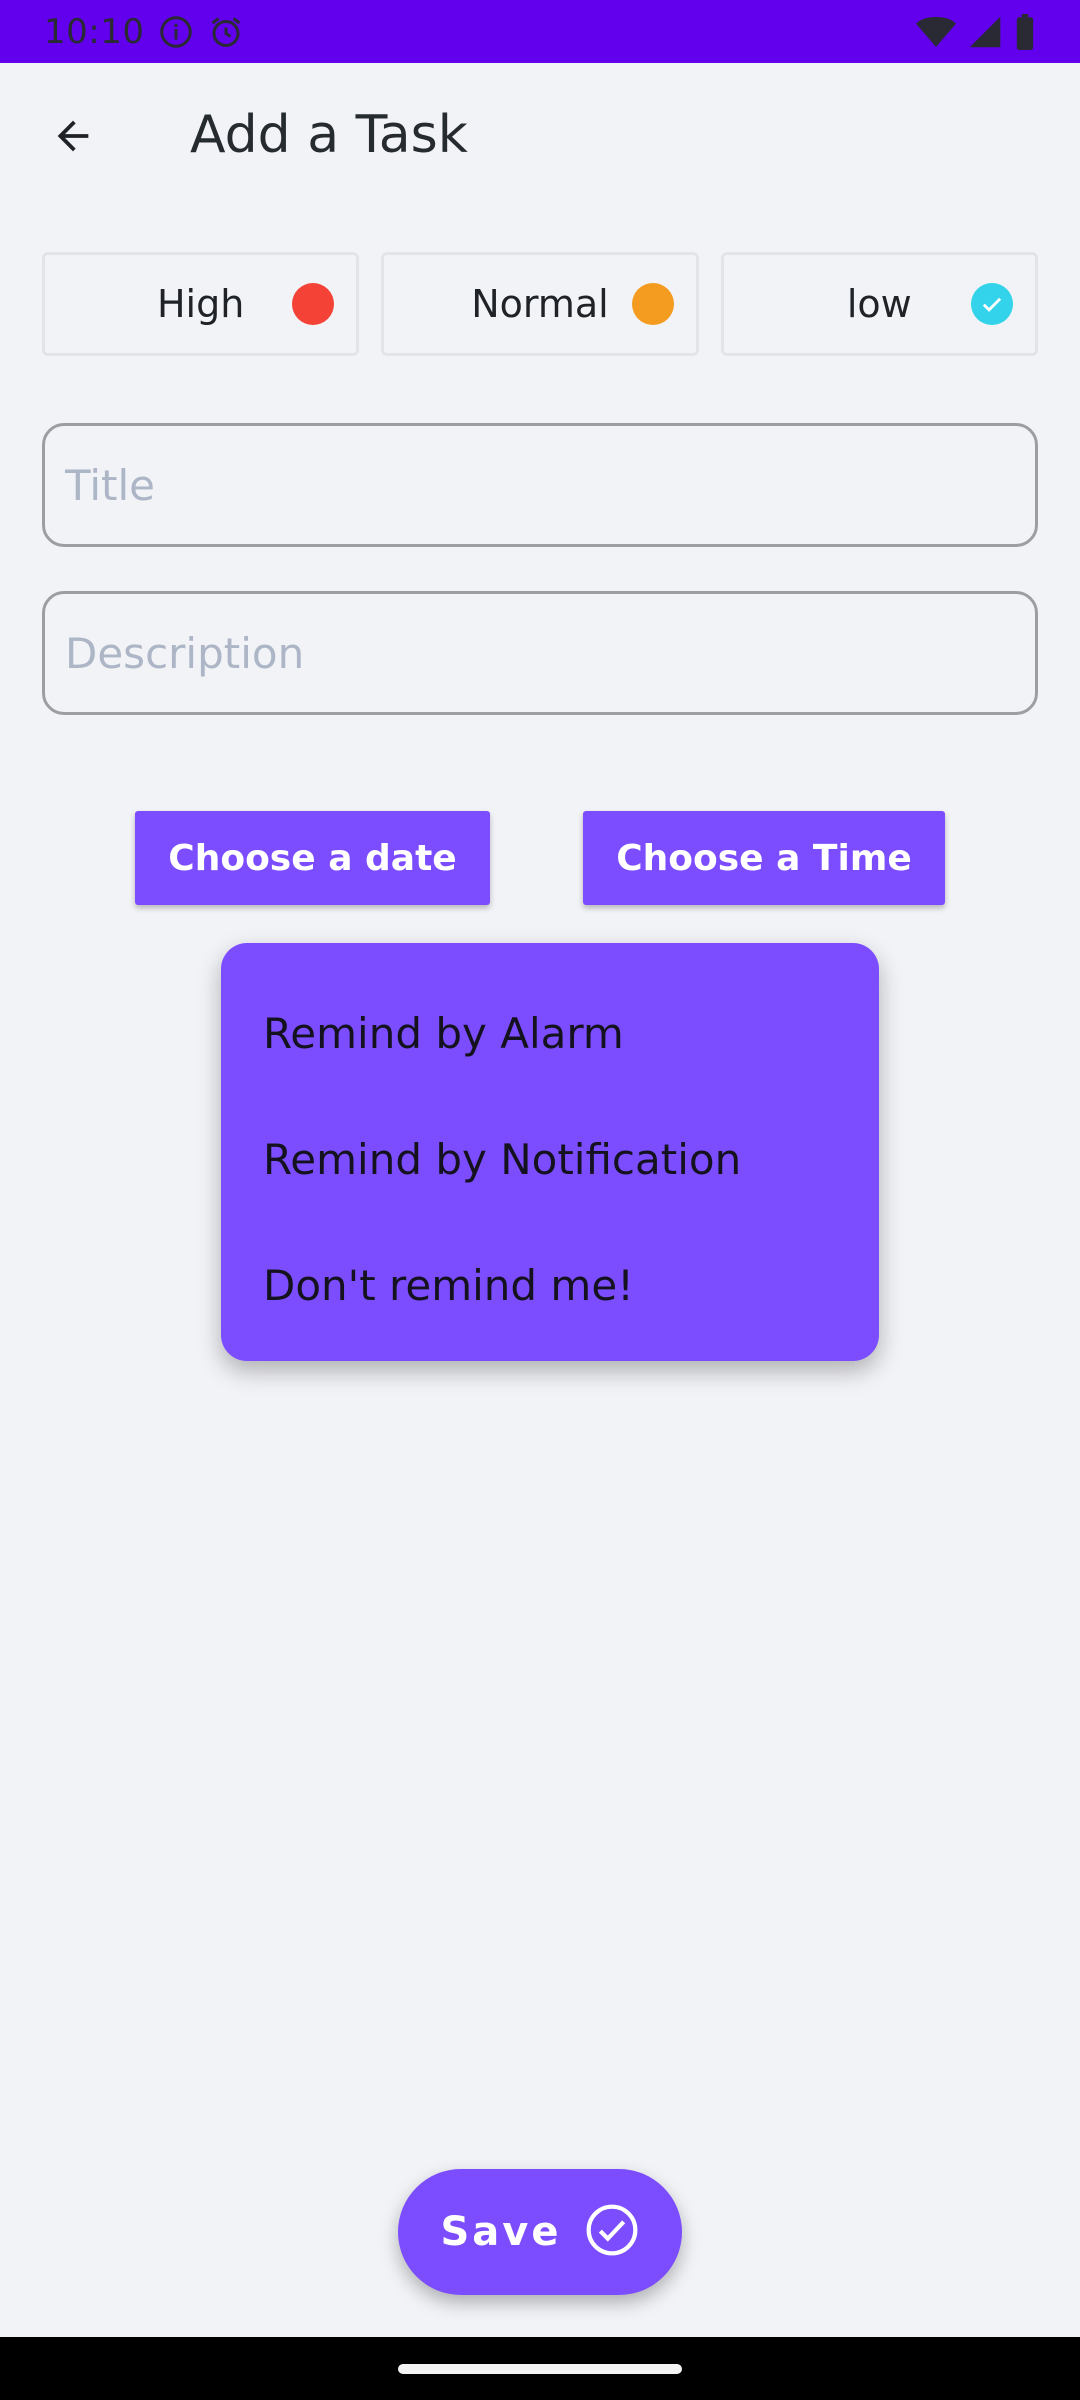  Describe the element at coordinates (540, 137) in the screenshot. I see `top-app-bar: Add a Task` at that location.